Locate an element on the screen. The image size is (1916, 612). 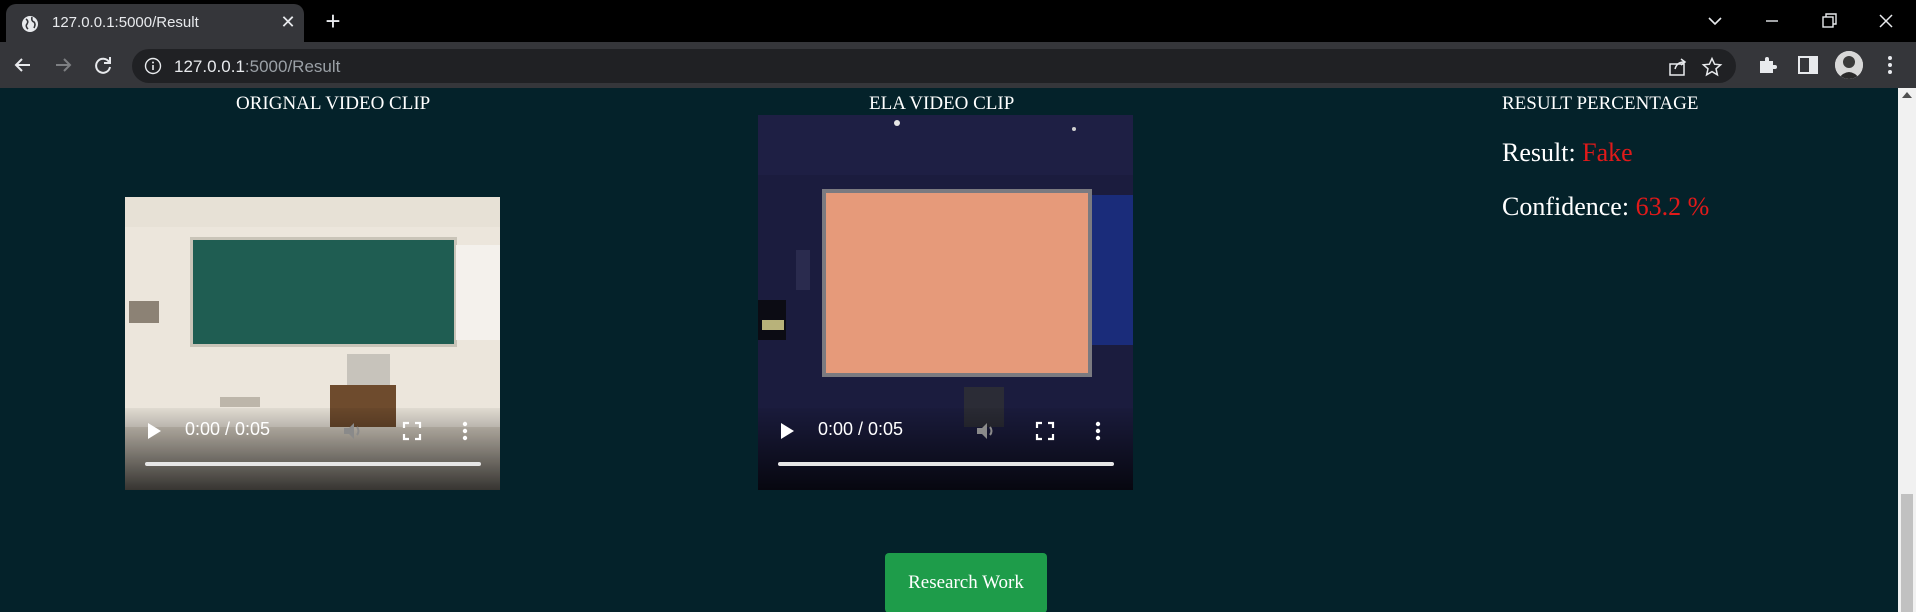
url-text: 127.0.0.1:5000/Result is located at coordinates (257, 67).